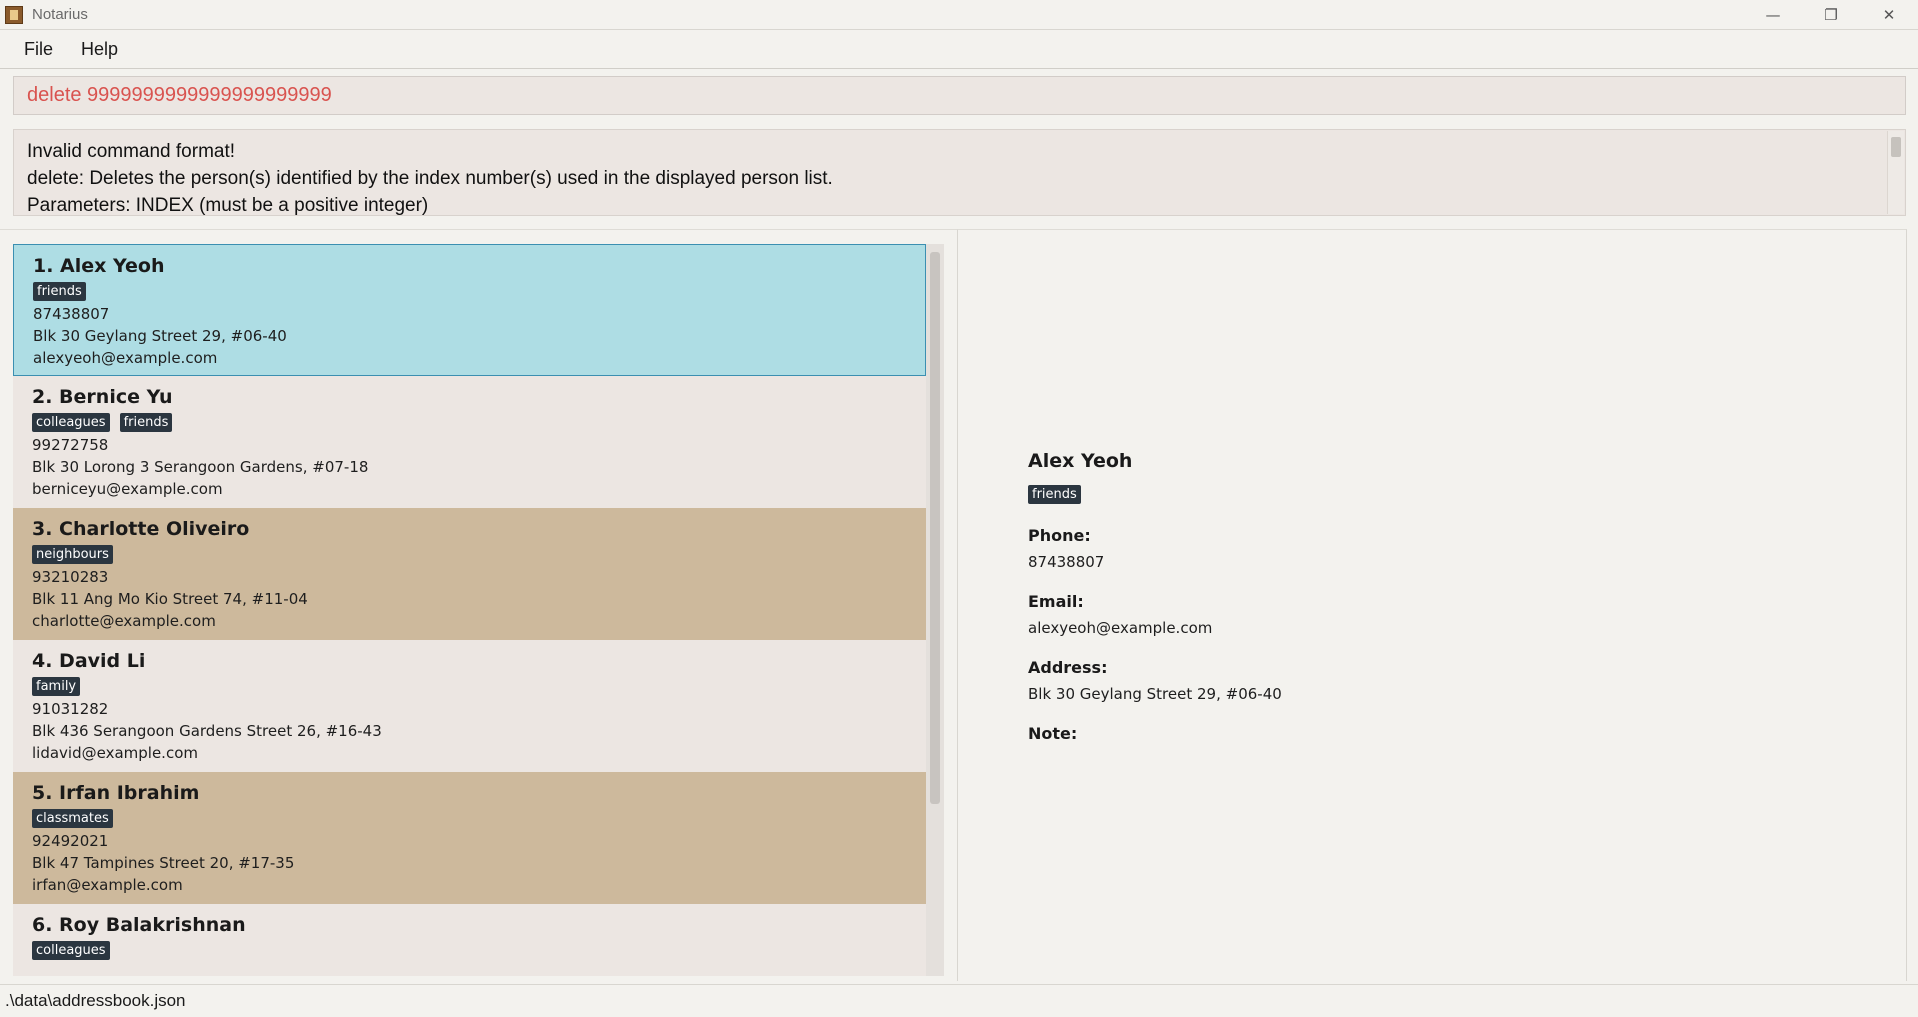 The height and width of the screenshot is (1017, 1918). I want to click on status-bar: .\data\addressbook.json, so click(959, 1000).